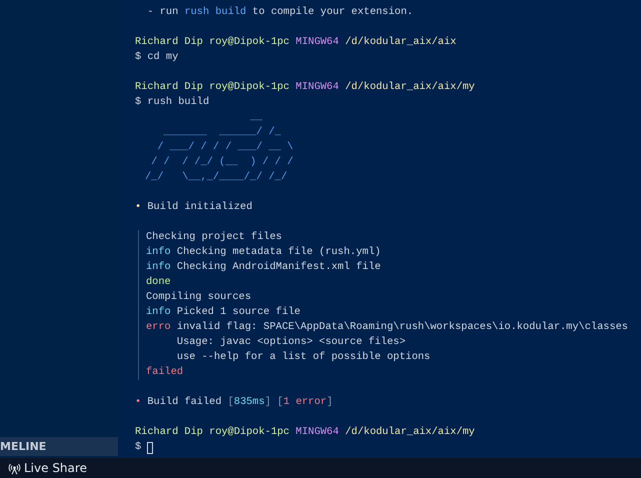  What do you see at coordinates (138, 447) in the screenshot?
I see `prompt-symbol: $` at bounding box center [138, 447].